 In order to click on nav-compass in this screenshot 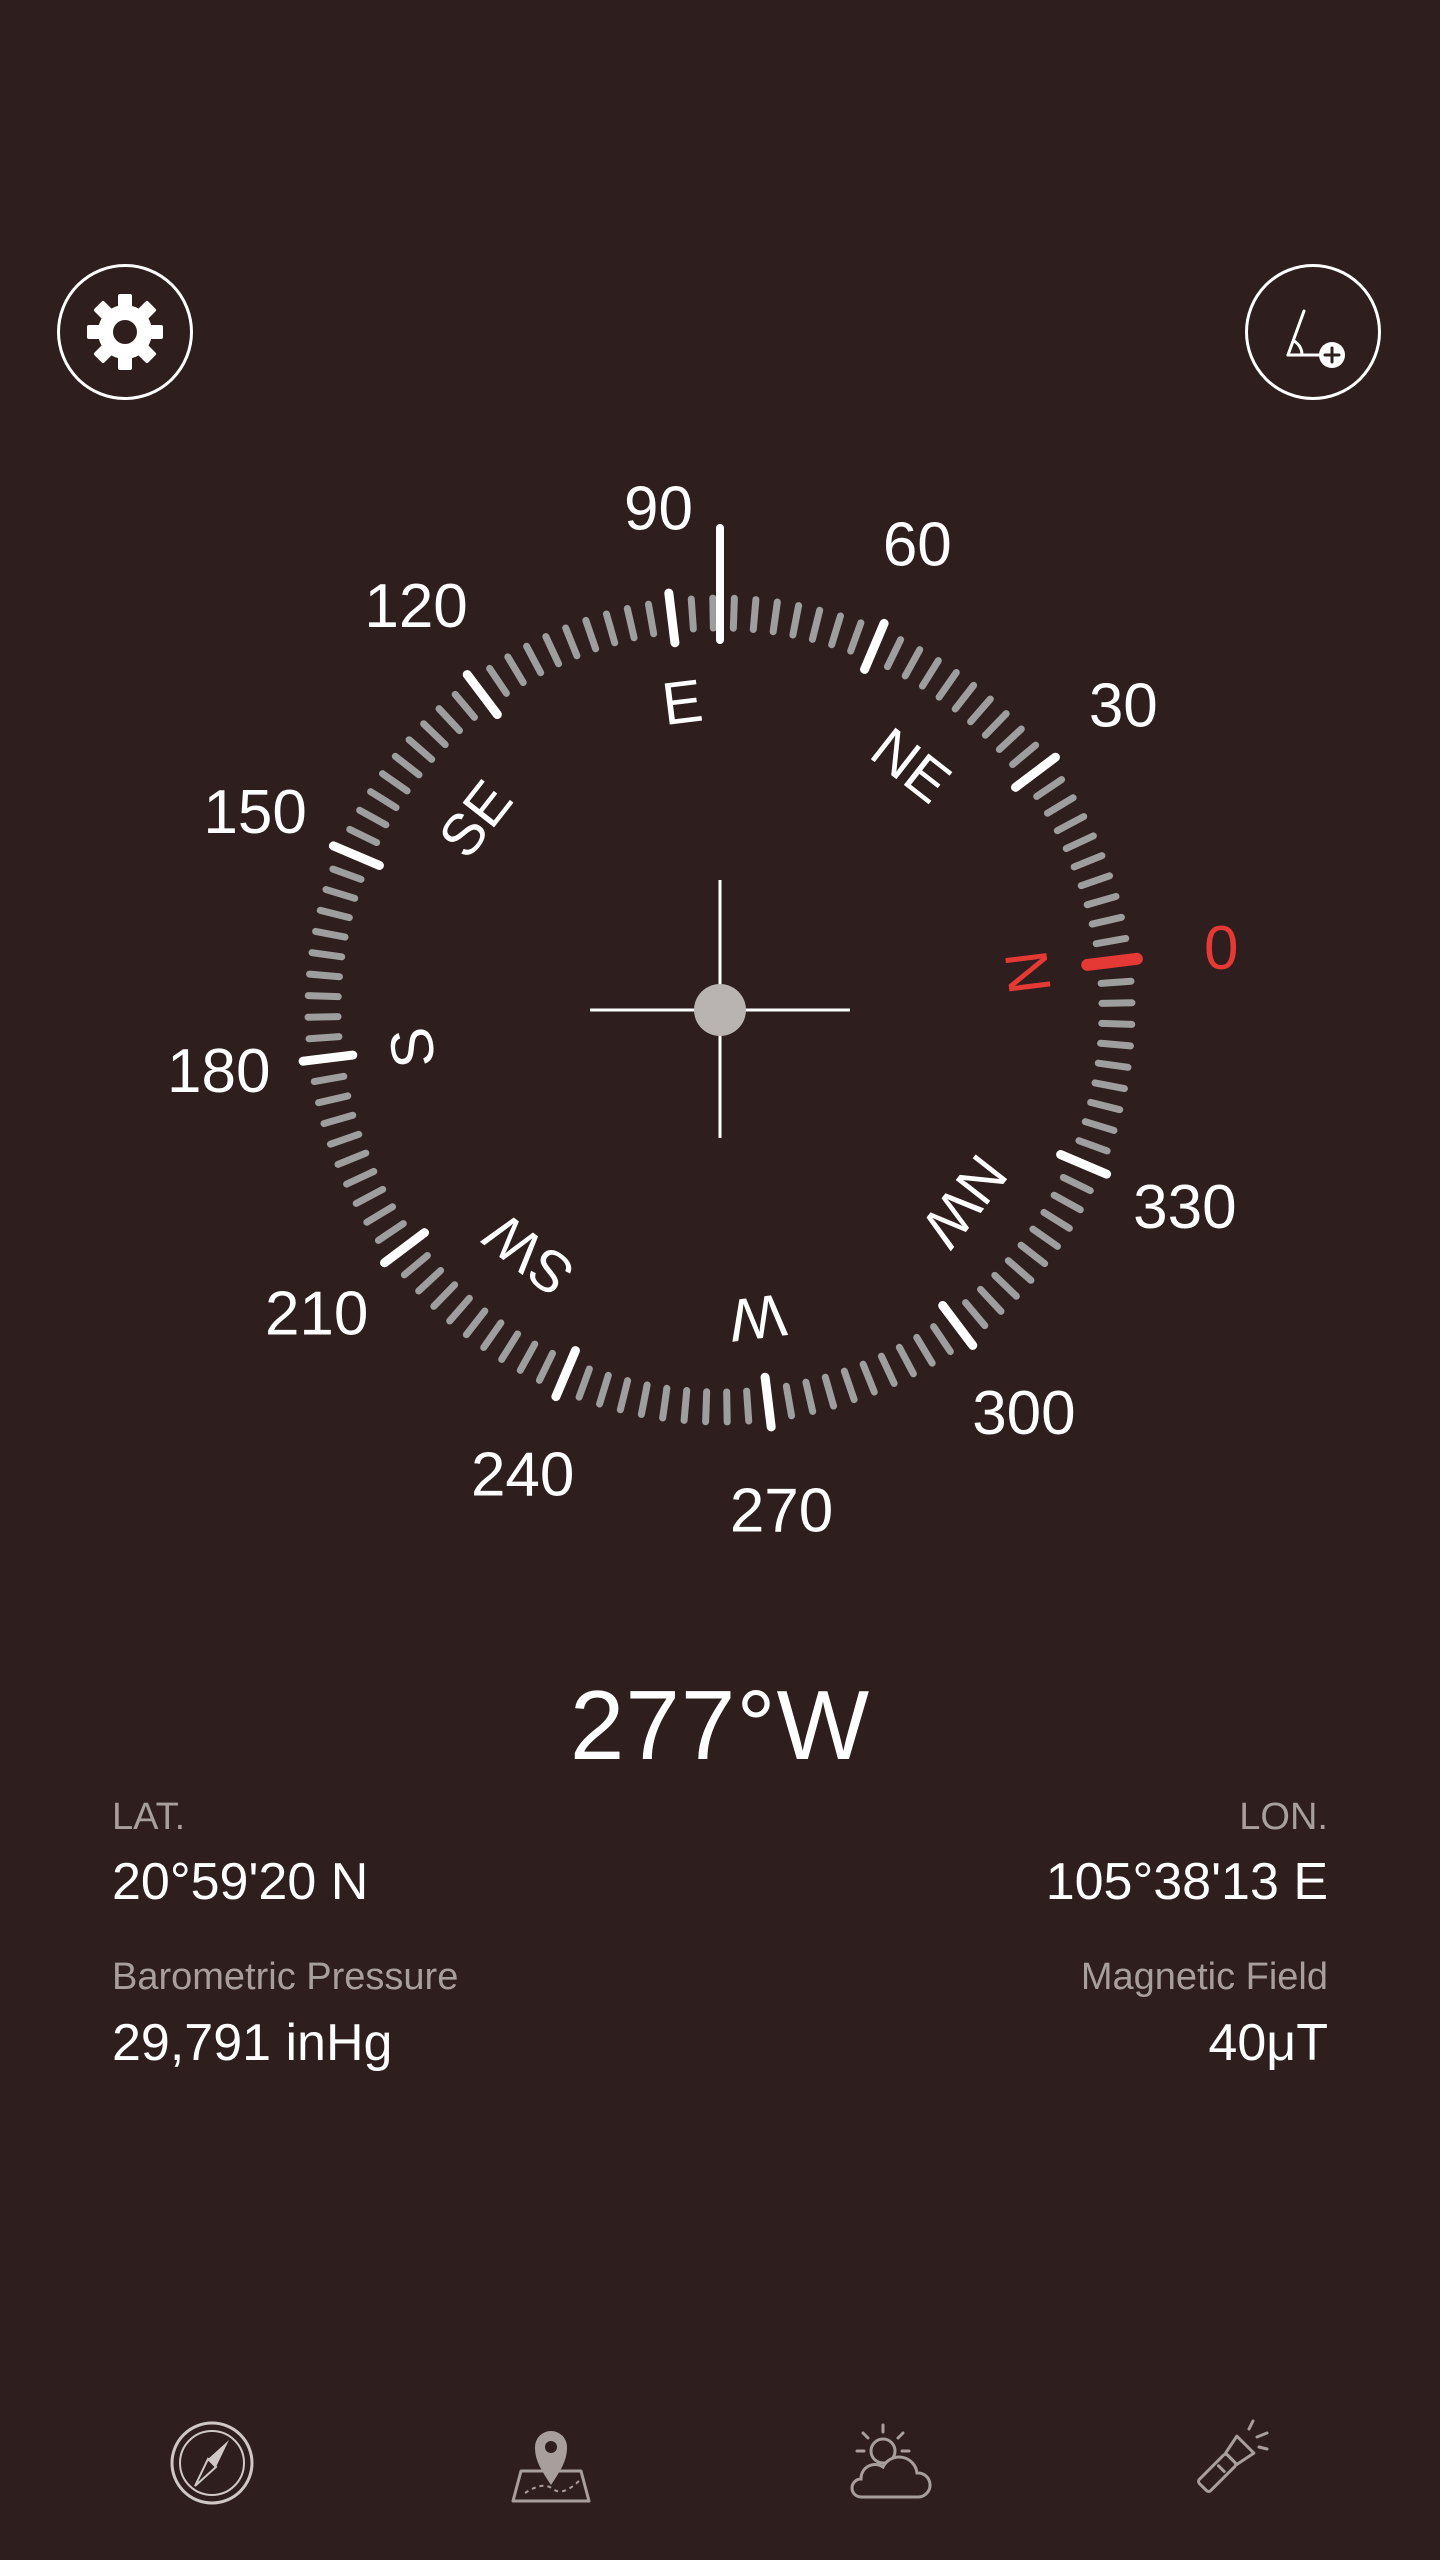, I will do `click(212, 2465)`.